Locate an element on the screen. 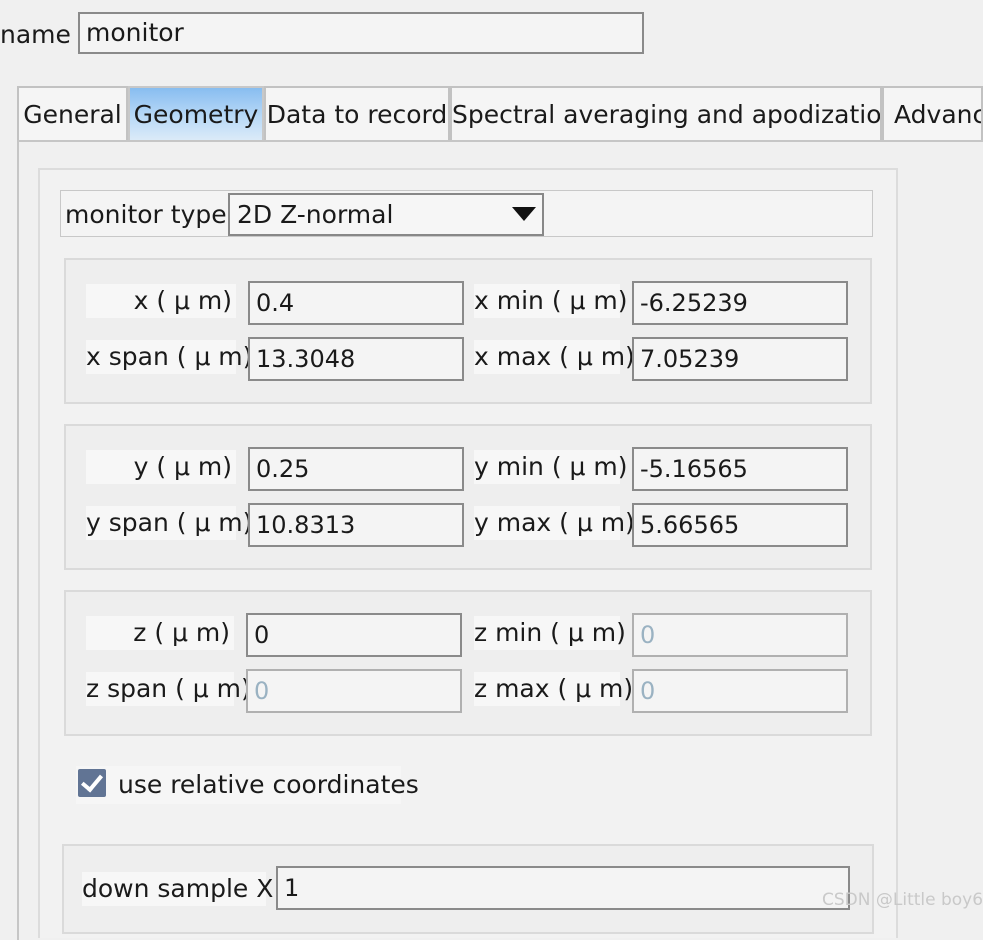  x-field: 0.4 is located at coordinates (356, 303).